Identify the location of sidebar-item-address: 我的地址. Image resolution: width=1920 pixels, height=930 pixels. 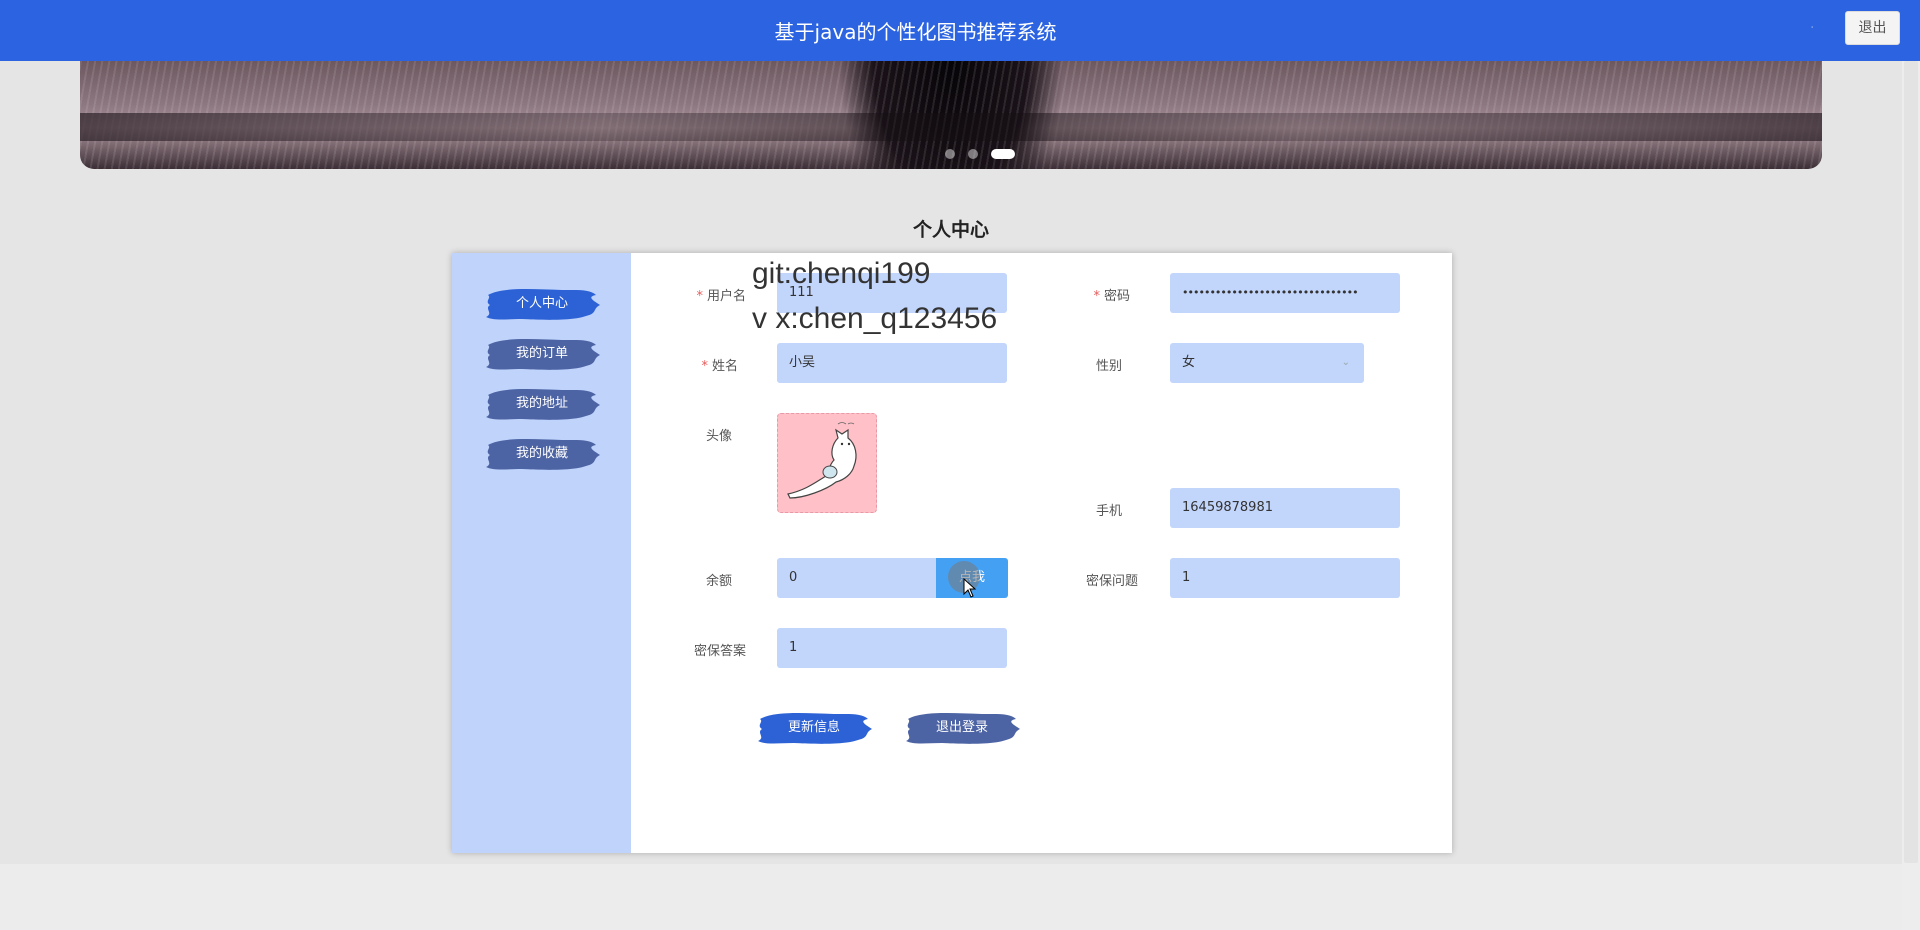
(542, 404).